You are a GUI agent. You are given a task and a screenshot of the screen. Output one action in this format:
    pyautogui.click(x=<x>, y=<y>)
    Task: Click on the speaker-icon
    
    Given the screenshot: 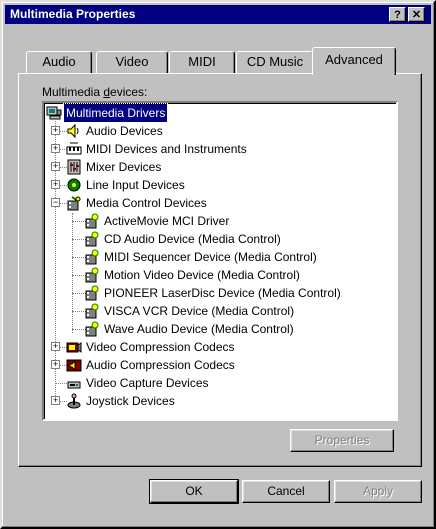 What is the action you would take?
    pyautogui.click(x=73, y=131)
    